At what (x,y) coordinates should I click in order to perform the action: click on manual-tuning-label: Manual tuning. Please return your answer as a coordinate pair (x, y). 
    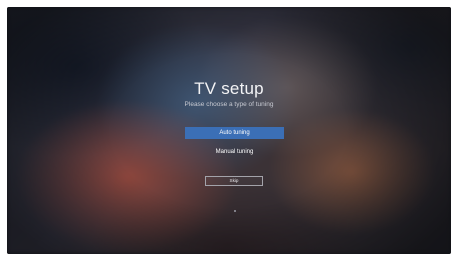
    Looking at the image, I should click on (234, 152).